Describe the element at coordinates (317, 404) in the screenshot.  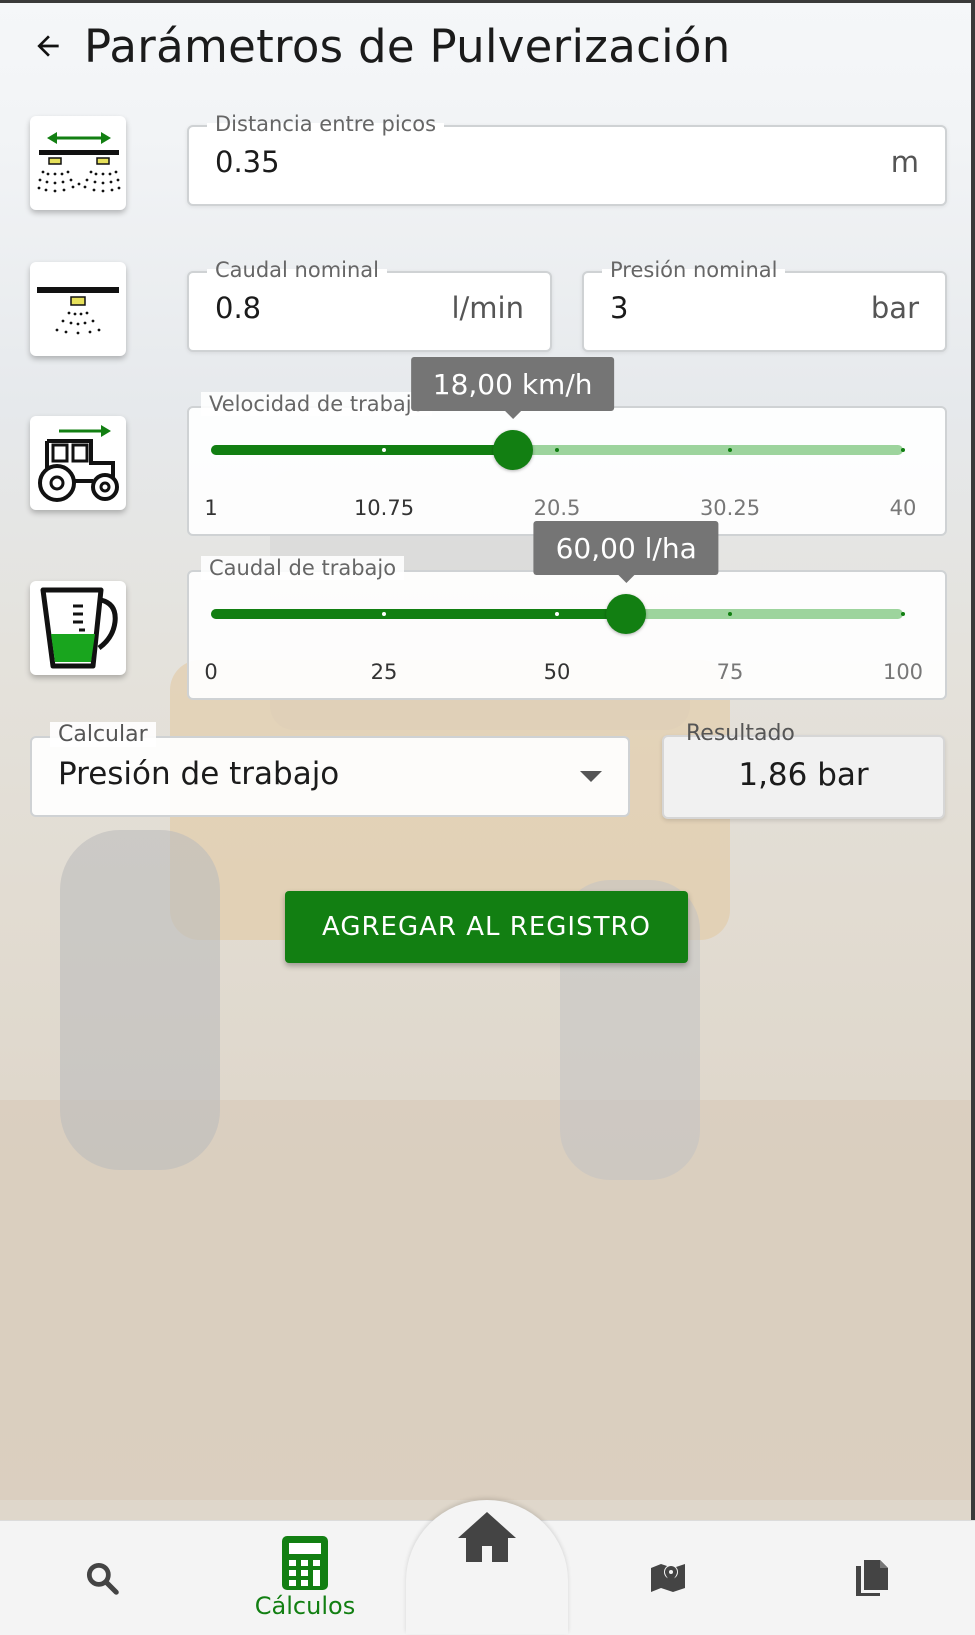
I see `work-speed-label: Velocidad de trabajo` at that location.